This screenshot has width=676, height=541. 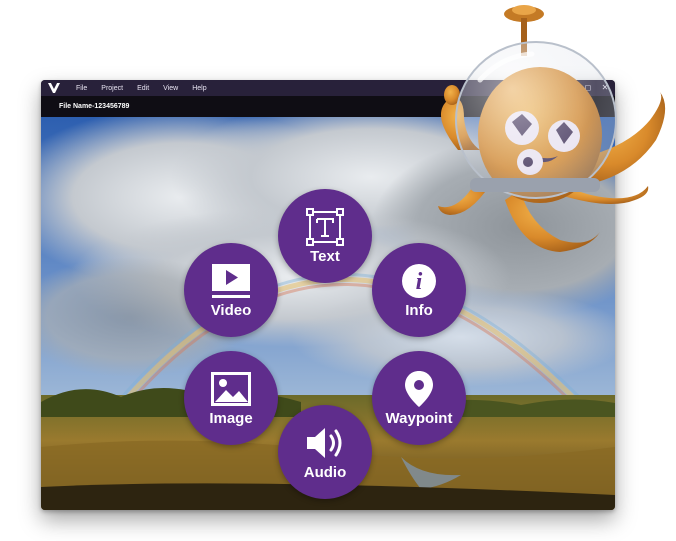 I want to click on waypoint-label: Waypoint, so click(x=419, y=418).